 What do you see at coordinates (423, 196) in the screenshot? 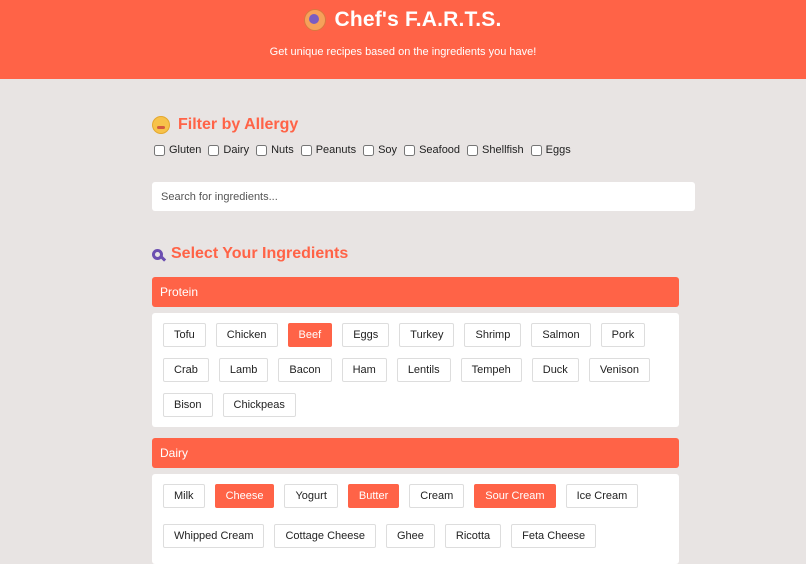
I see `ingredient-search-input` at bounding box center [423, 196].